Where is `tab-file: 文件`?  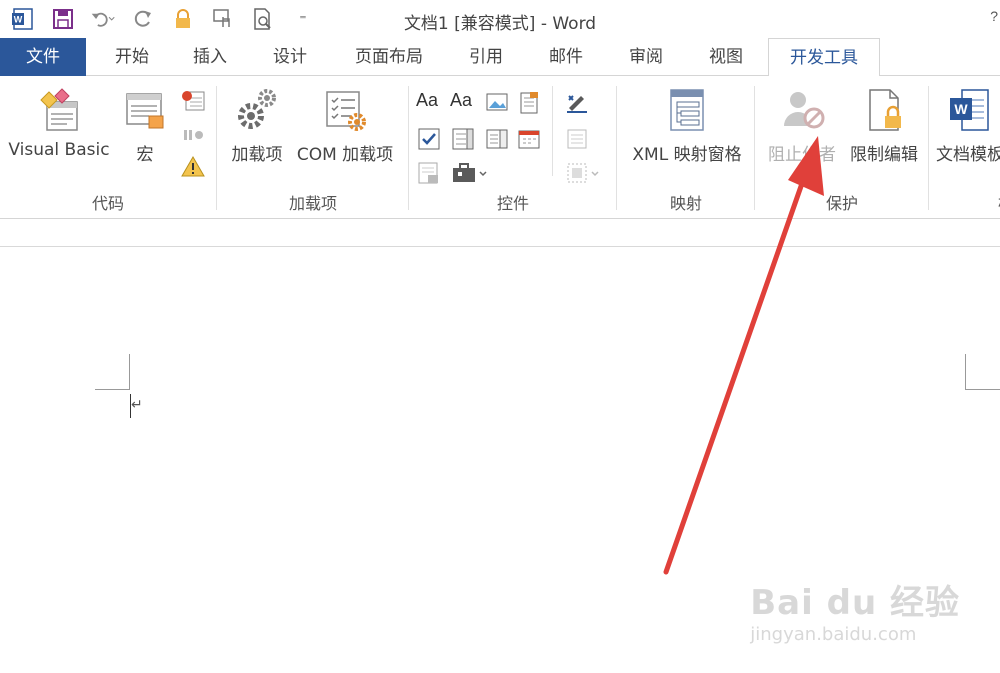 tab-file: 文件 is located at coordinates (43, 57).